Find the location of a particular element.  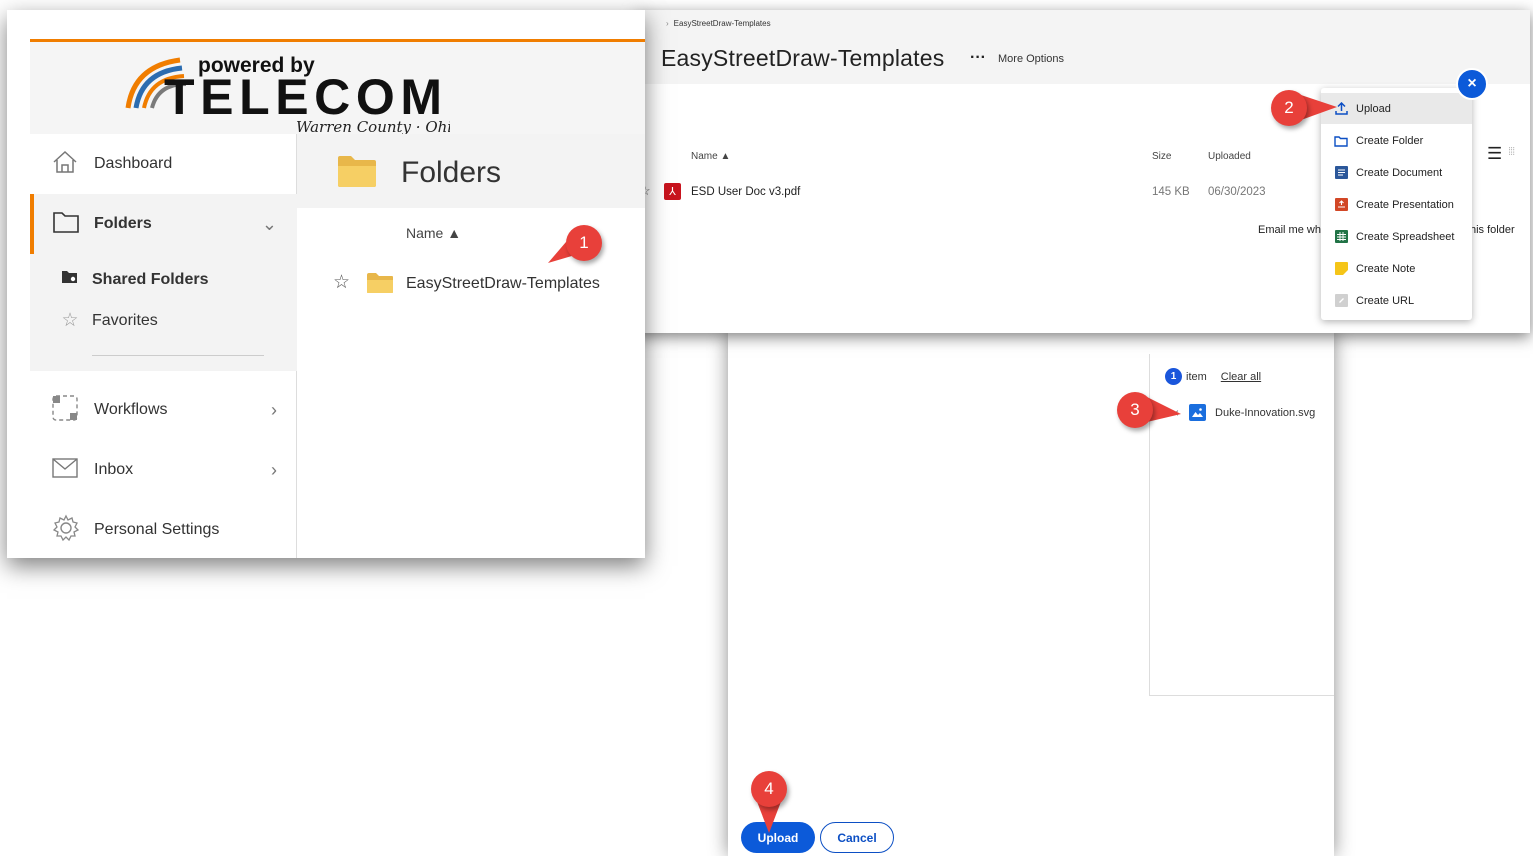

note-icon is located at coordinates (1341, 269).